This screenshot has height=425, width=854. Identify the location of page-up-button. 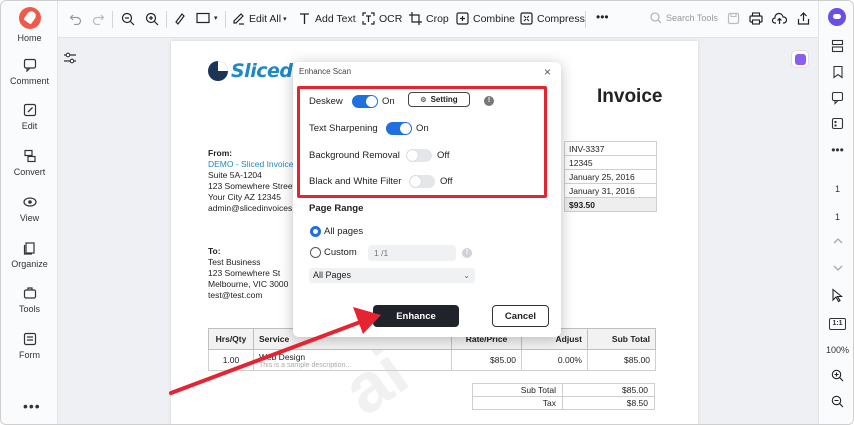
(836, 242).